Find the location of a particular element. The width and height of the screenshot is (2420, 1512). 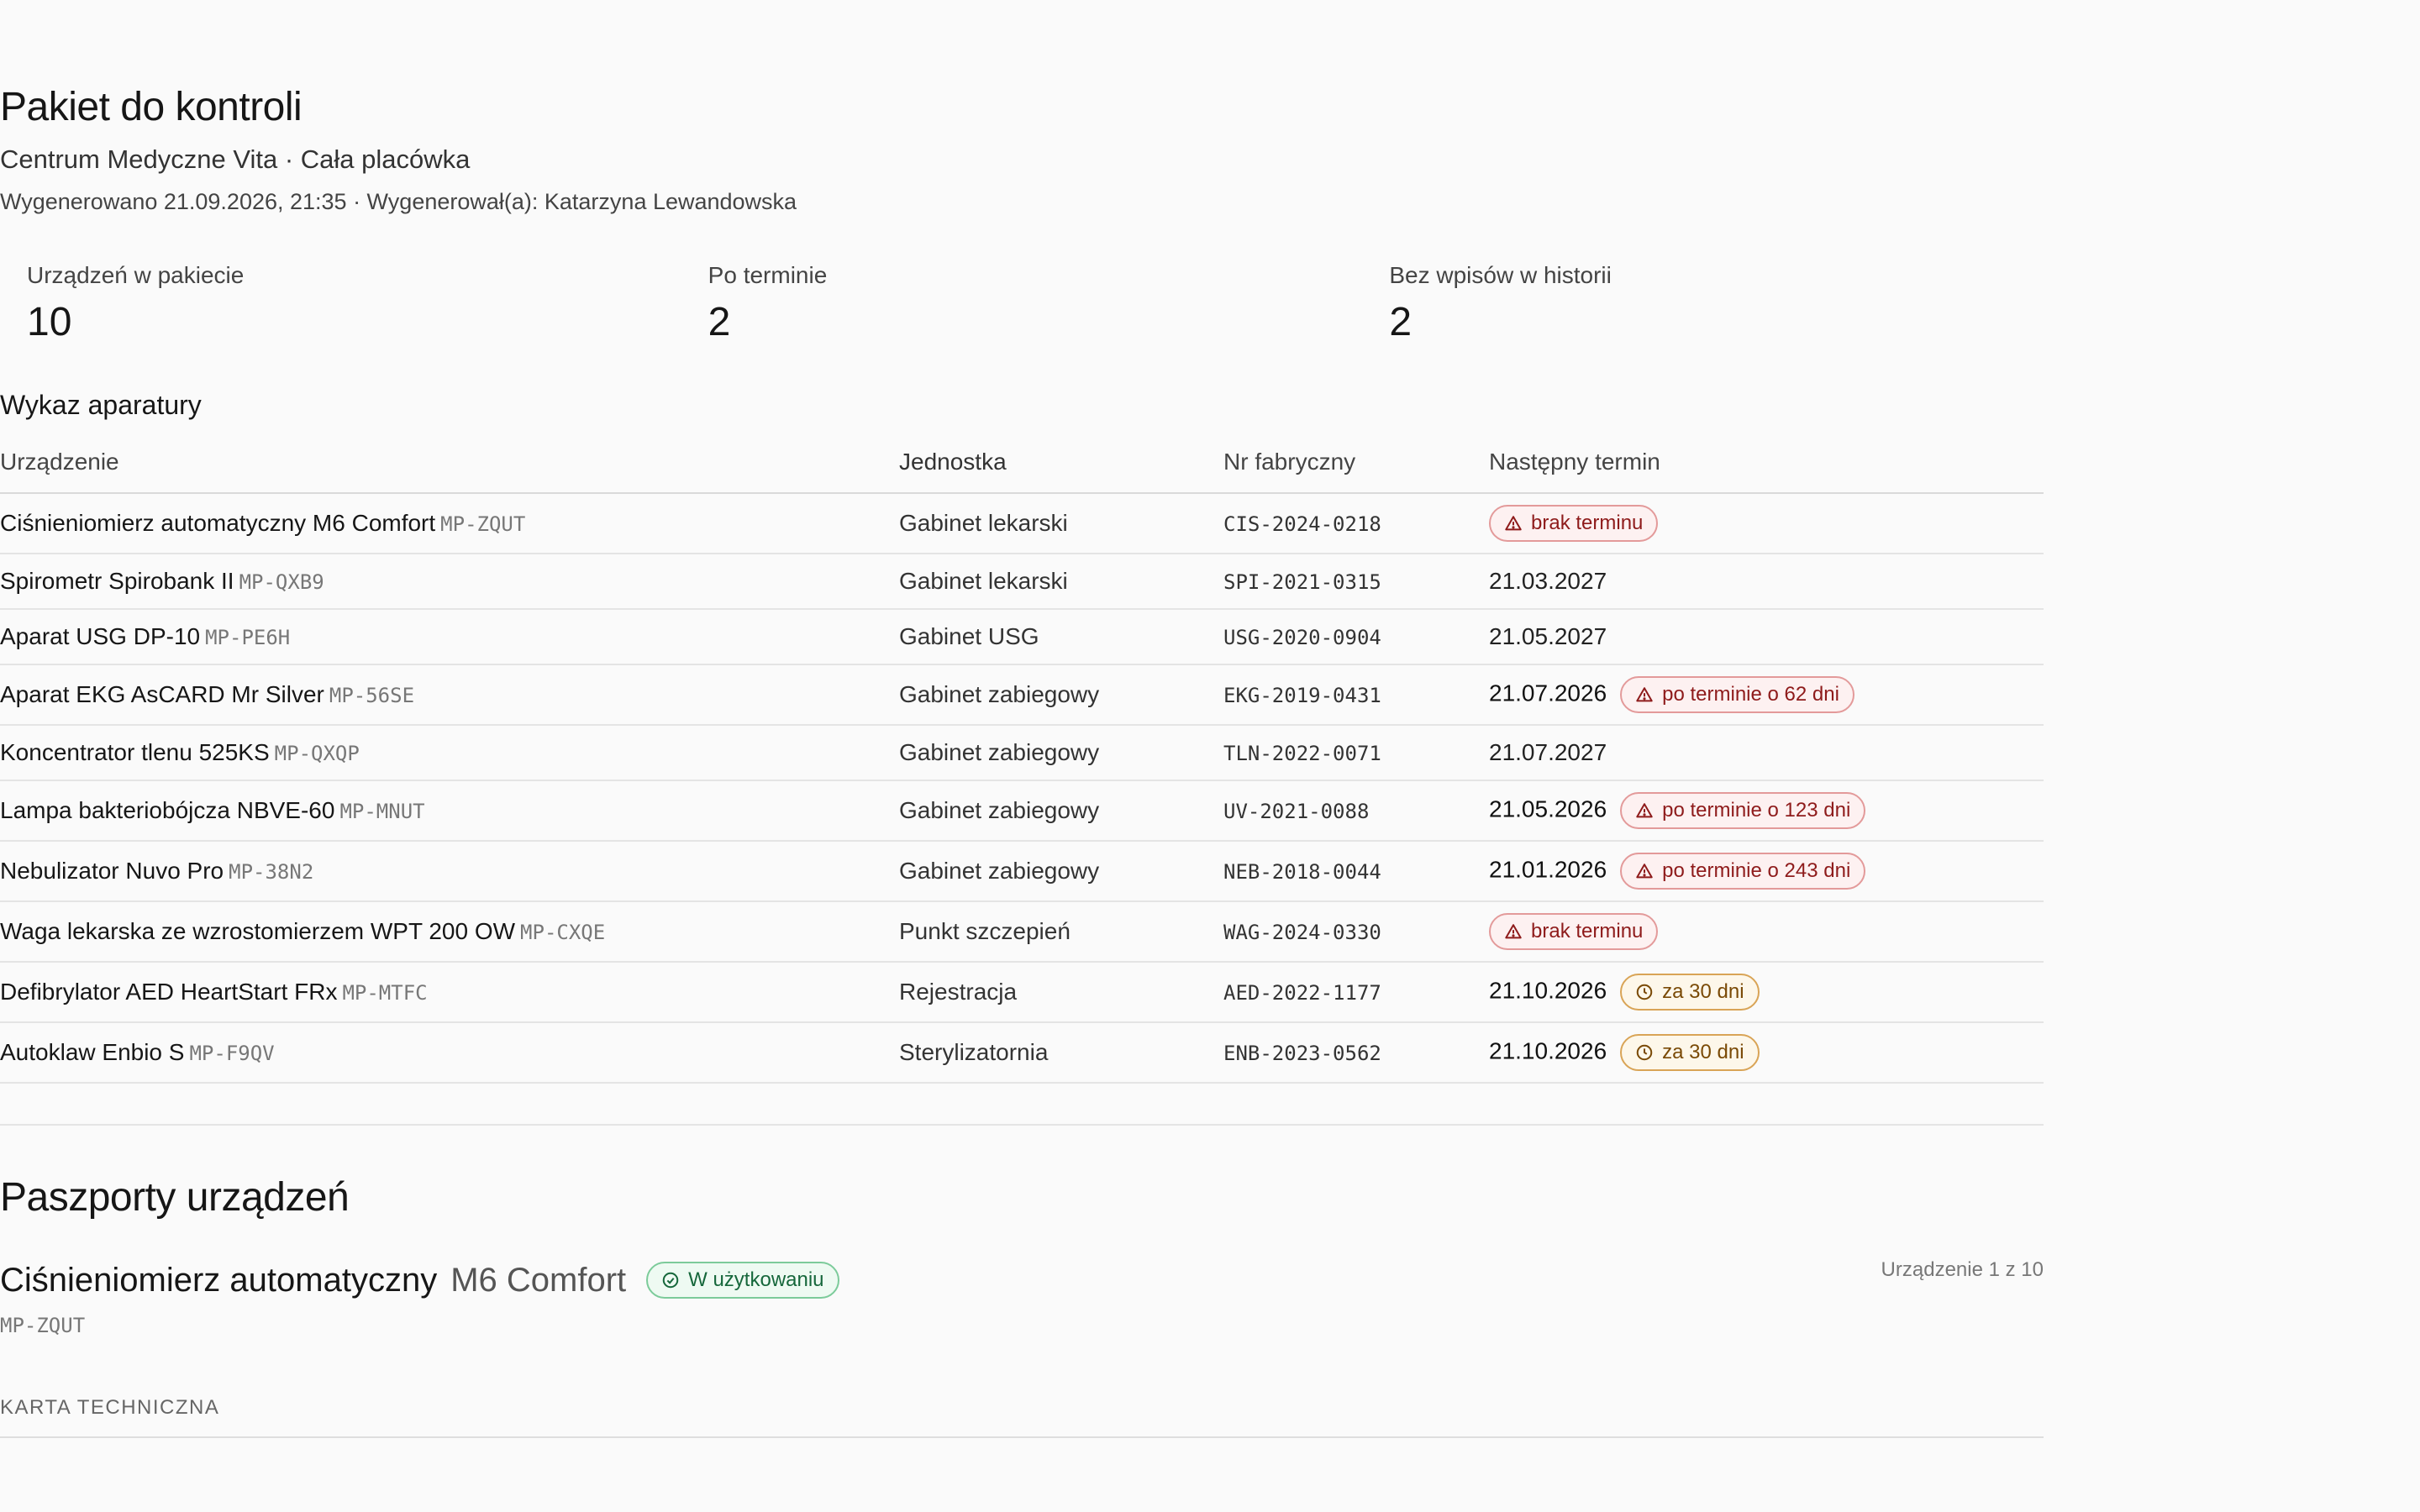

serial-cell: CIS-2024-0218 is located at coordinates (1356, 523).